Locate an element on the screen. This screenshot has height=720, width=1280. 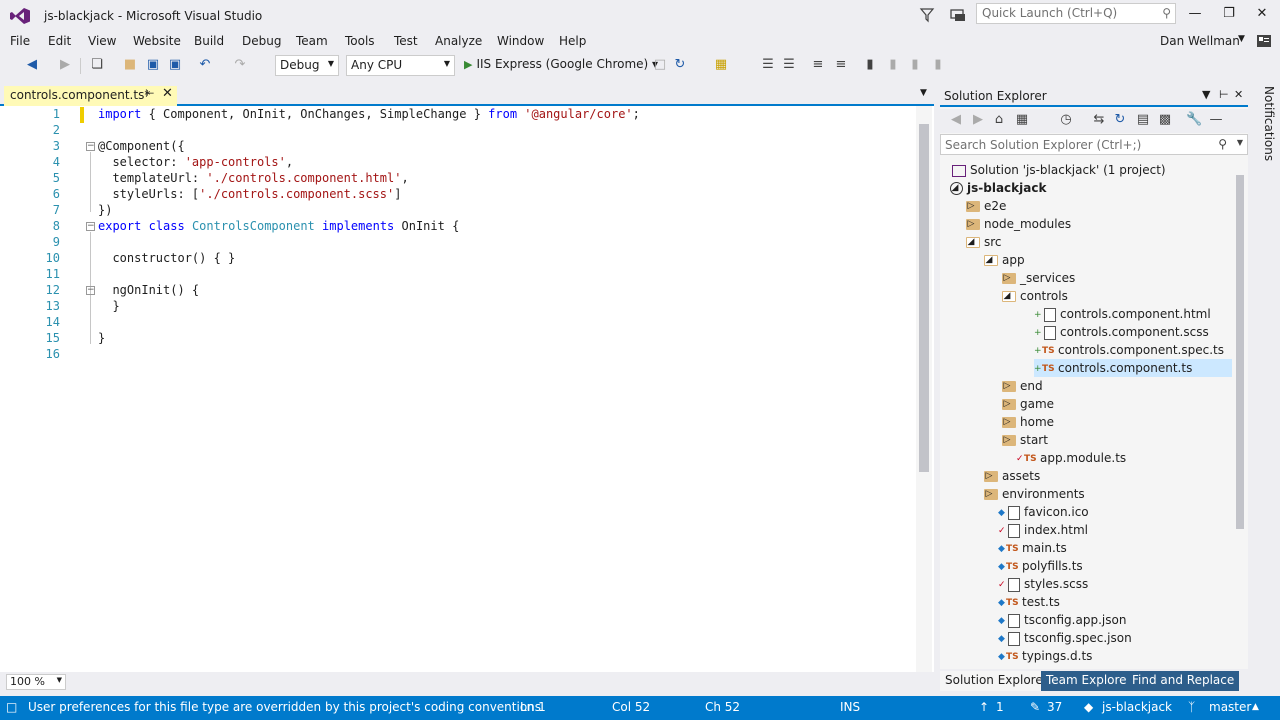
start-debugging-button: ▶ IIS Express (Google Chrome) ▾ is located at coordinates (561, 64).